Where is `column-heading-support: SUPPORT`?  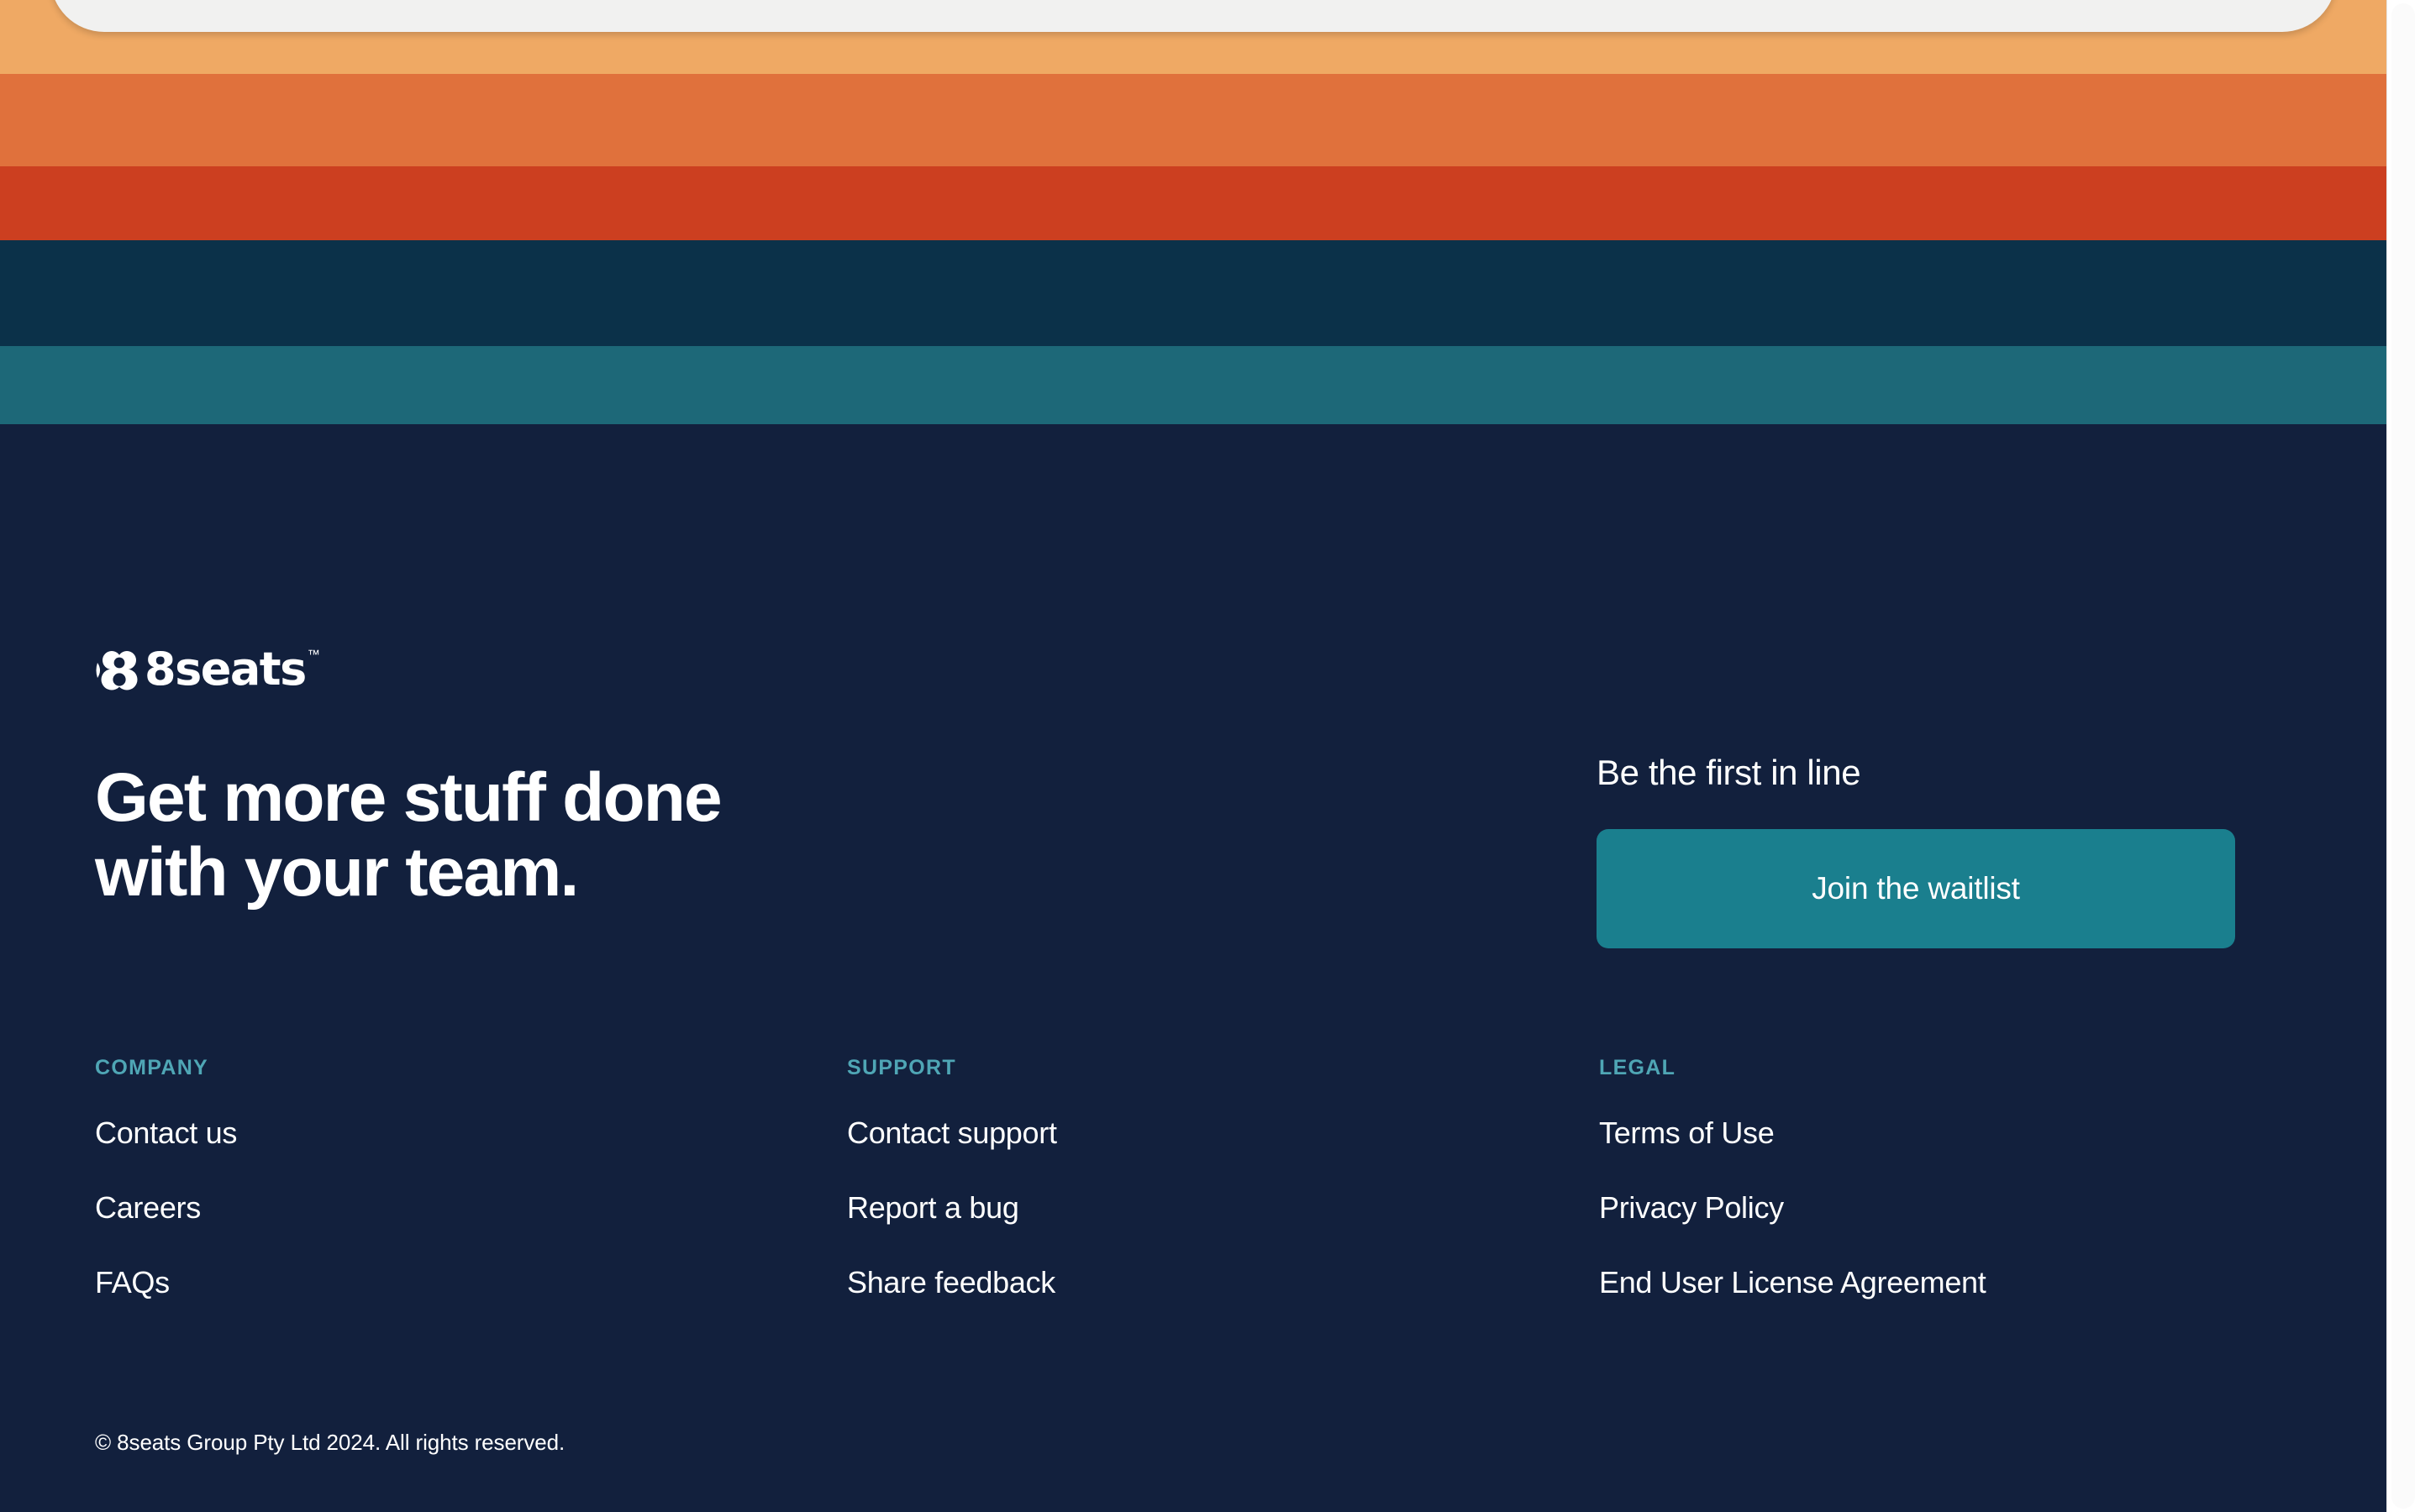
column-heading-support: SUPPORT is located at coordinates (901, 1067).